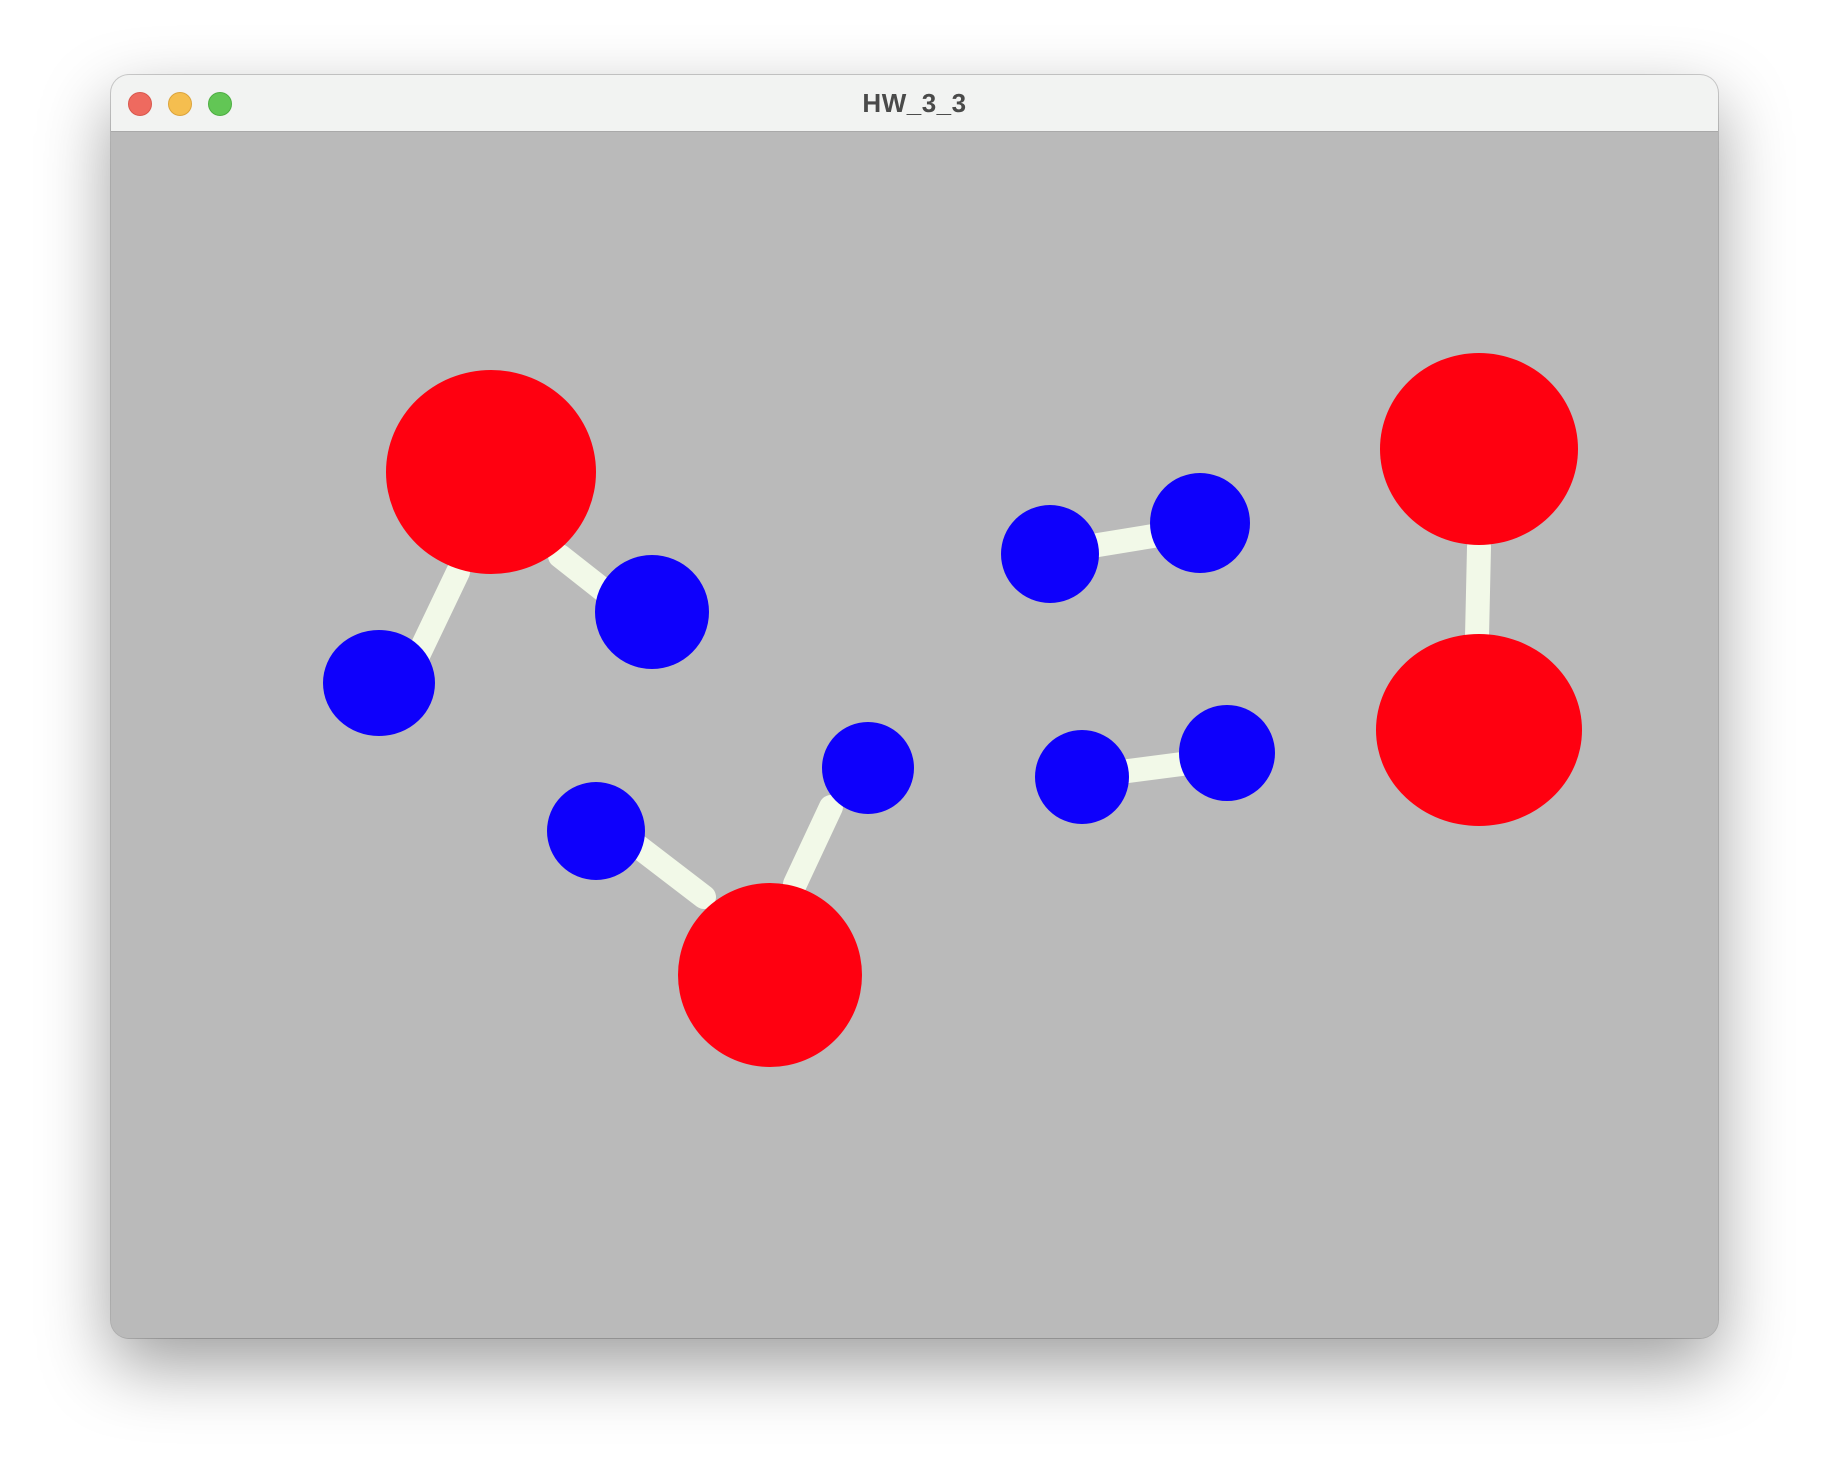  I want to click on window-title: HW_3_3, so click(914, 103).